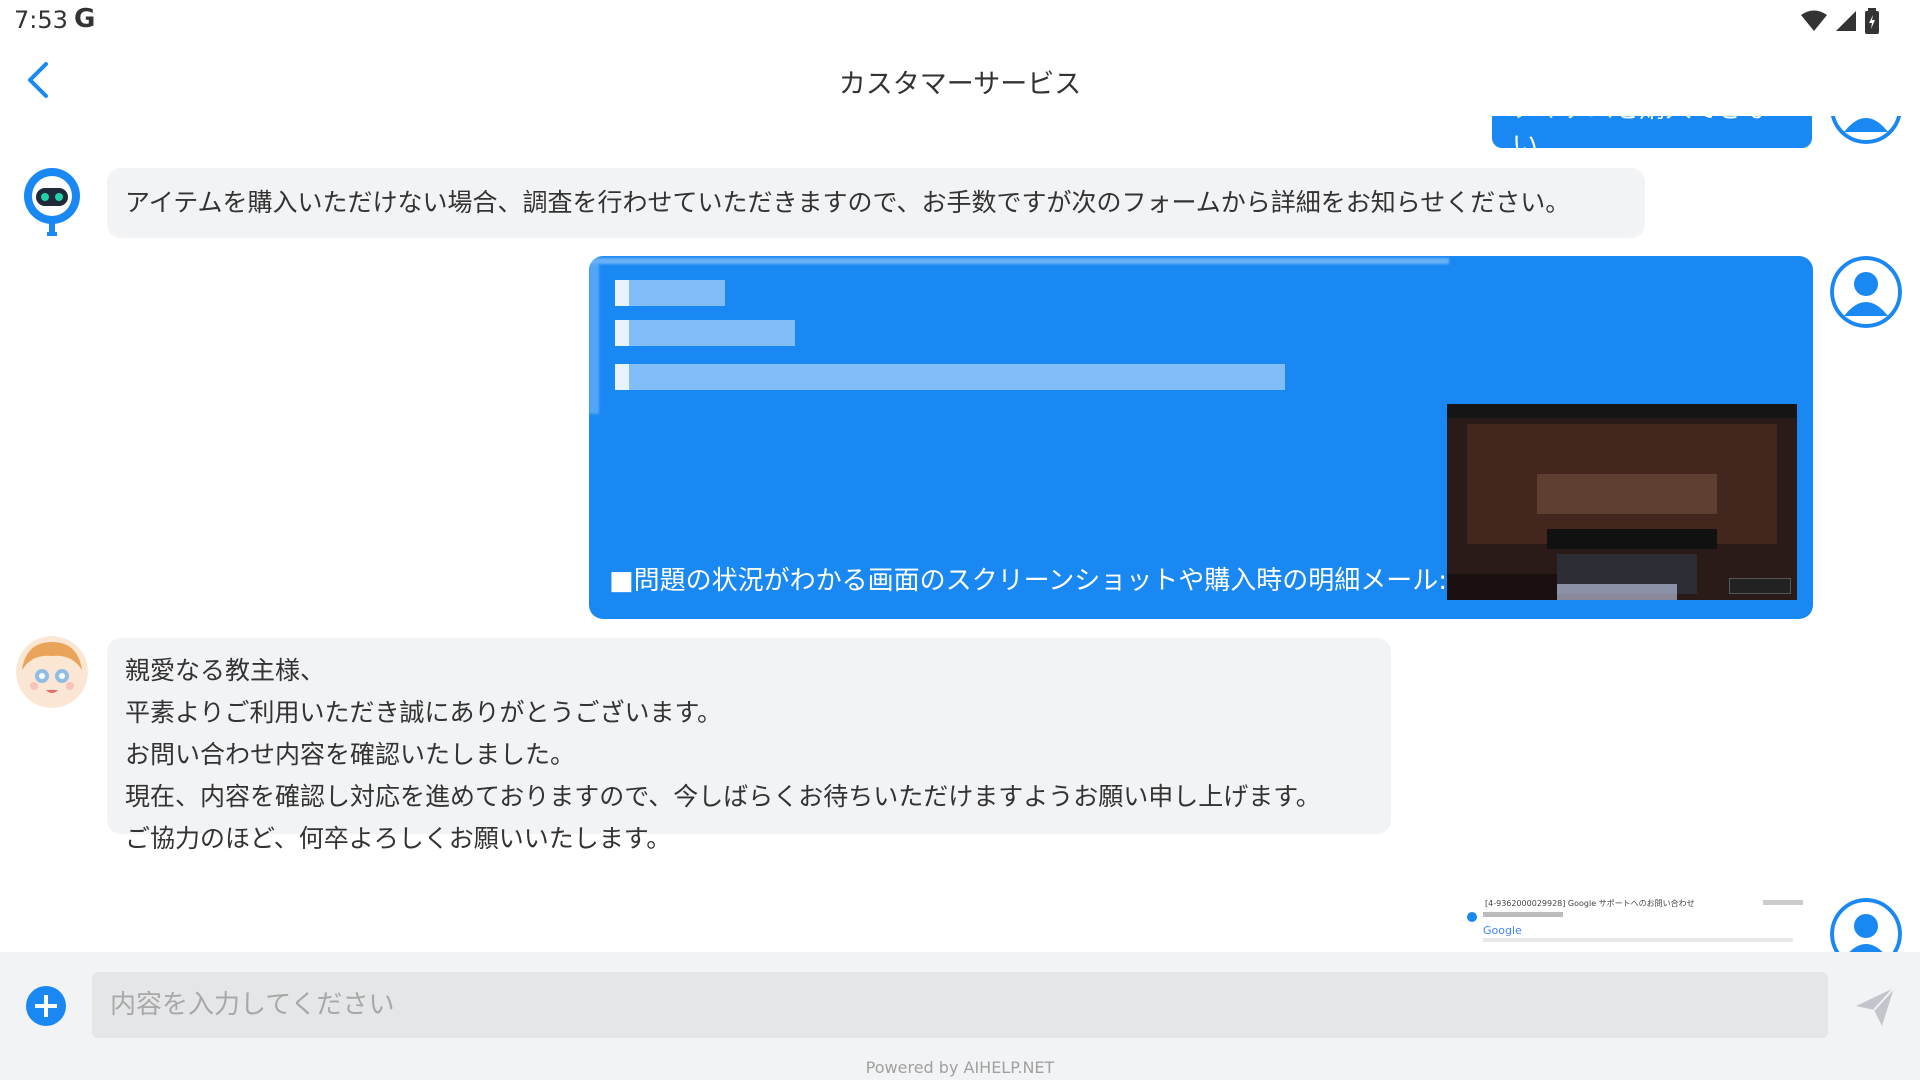  I want to click on message-input, so click(960, 1005).